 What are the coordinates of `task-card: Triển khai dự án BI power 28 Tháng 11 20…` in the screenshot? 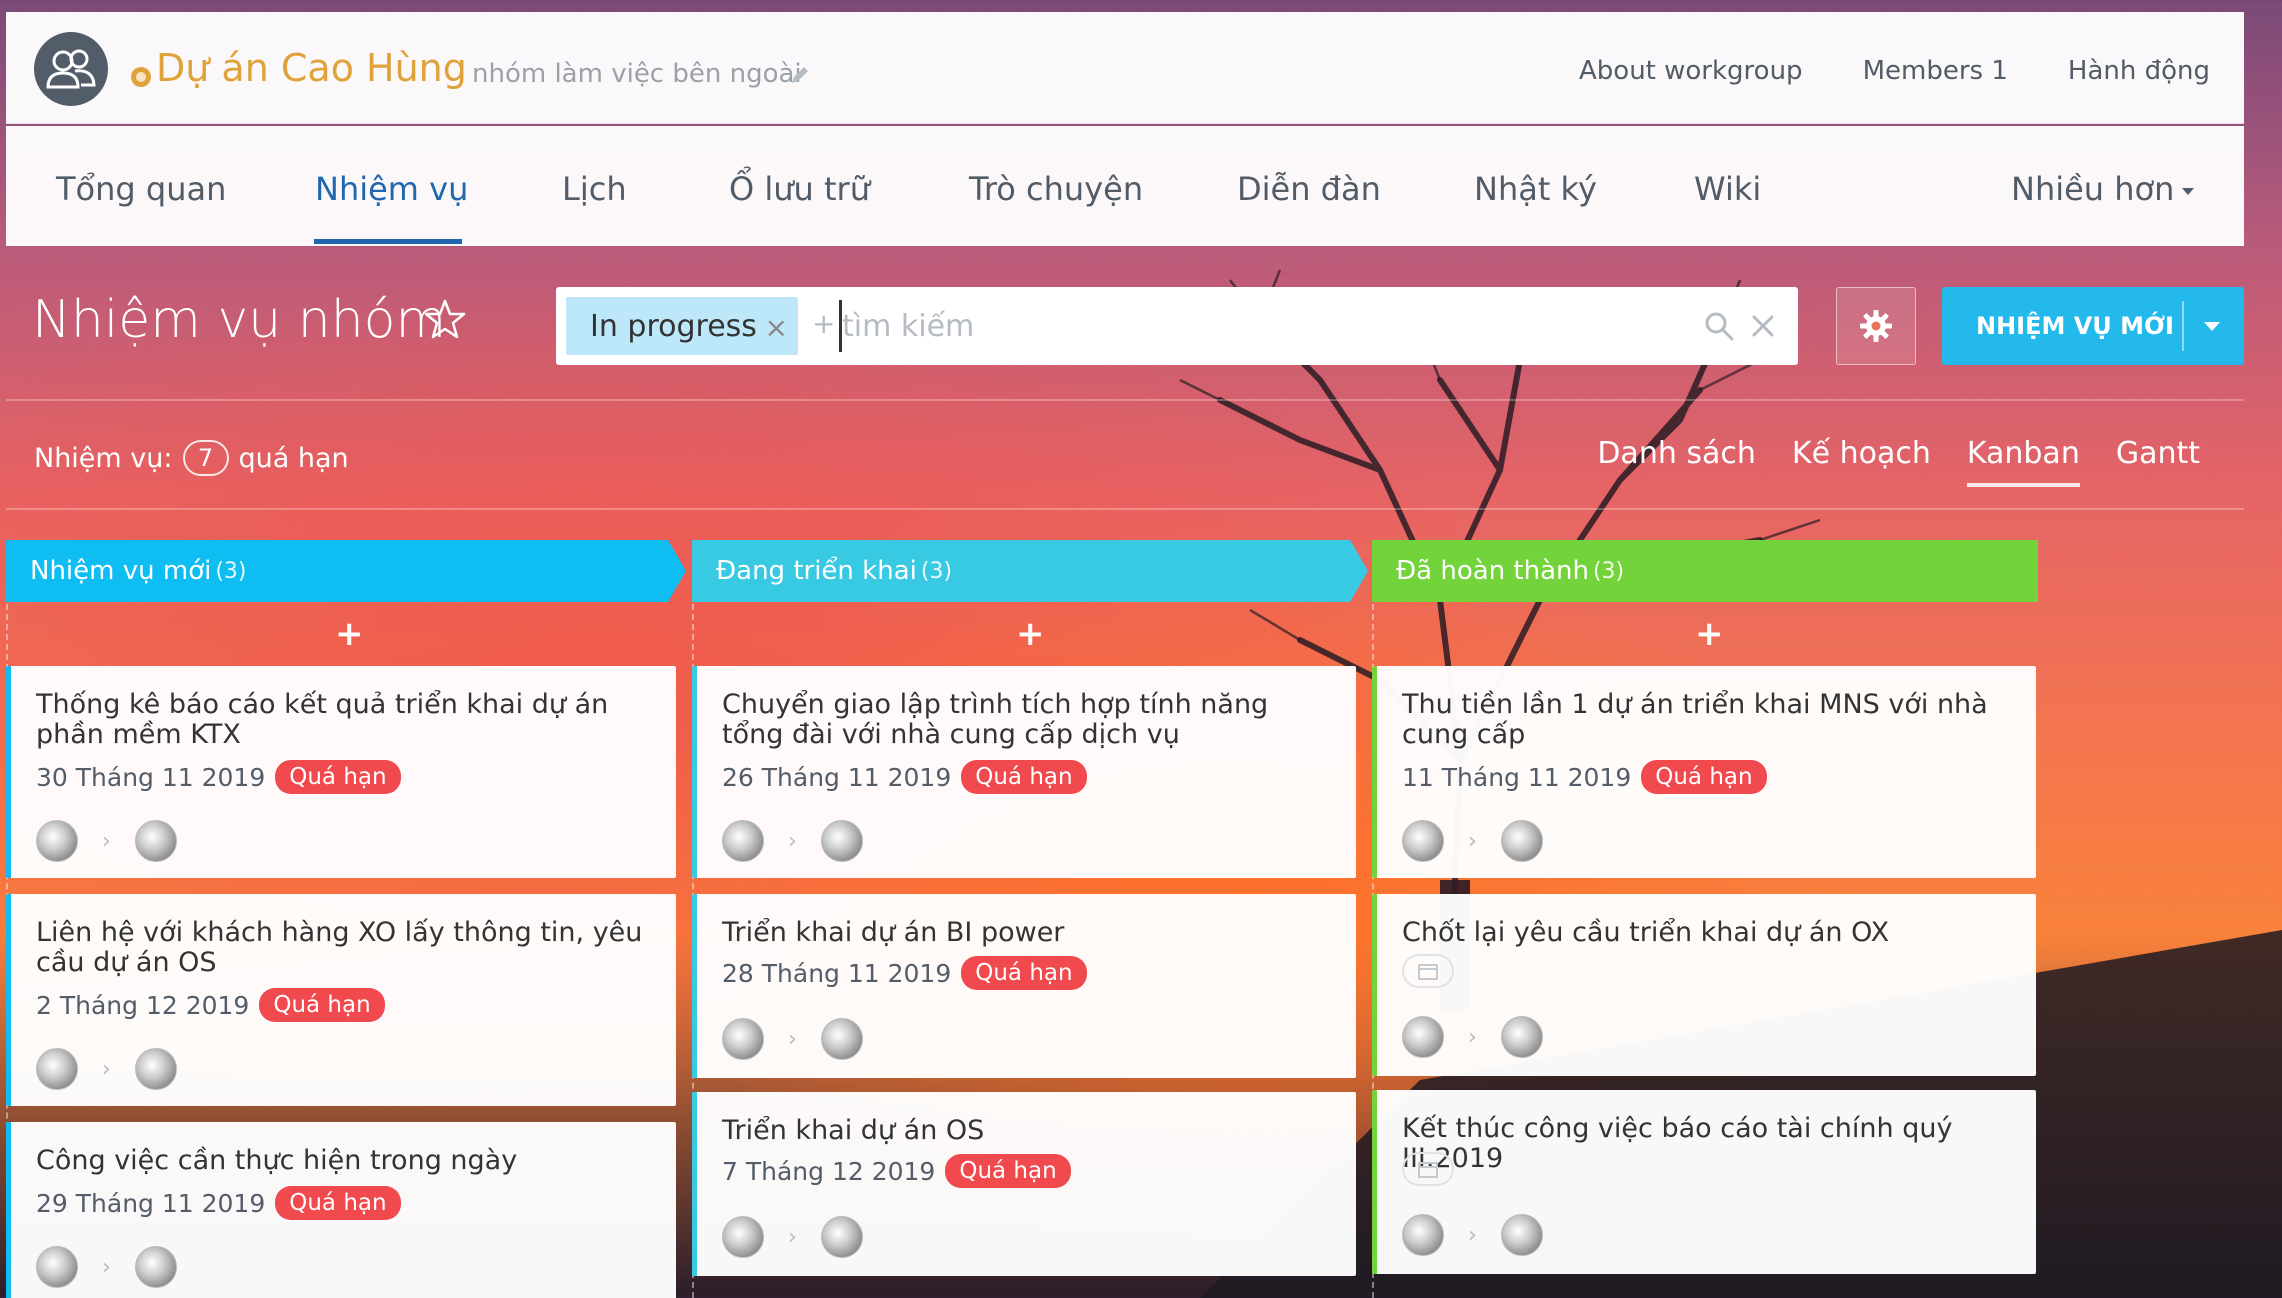 It's located at (1024, 986).